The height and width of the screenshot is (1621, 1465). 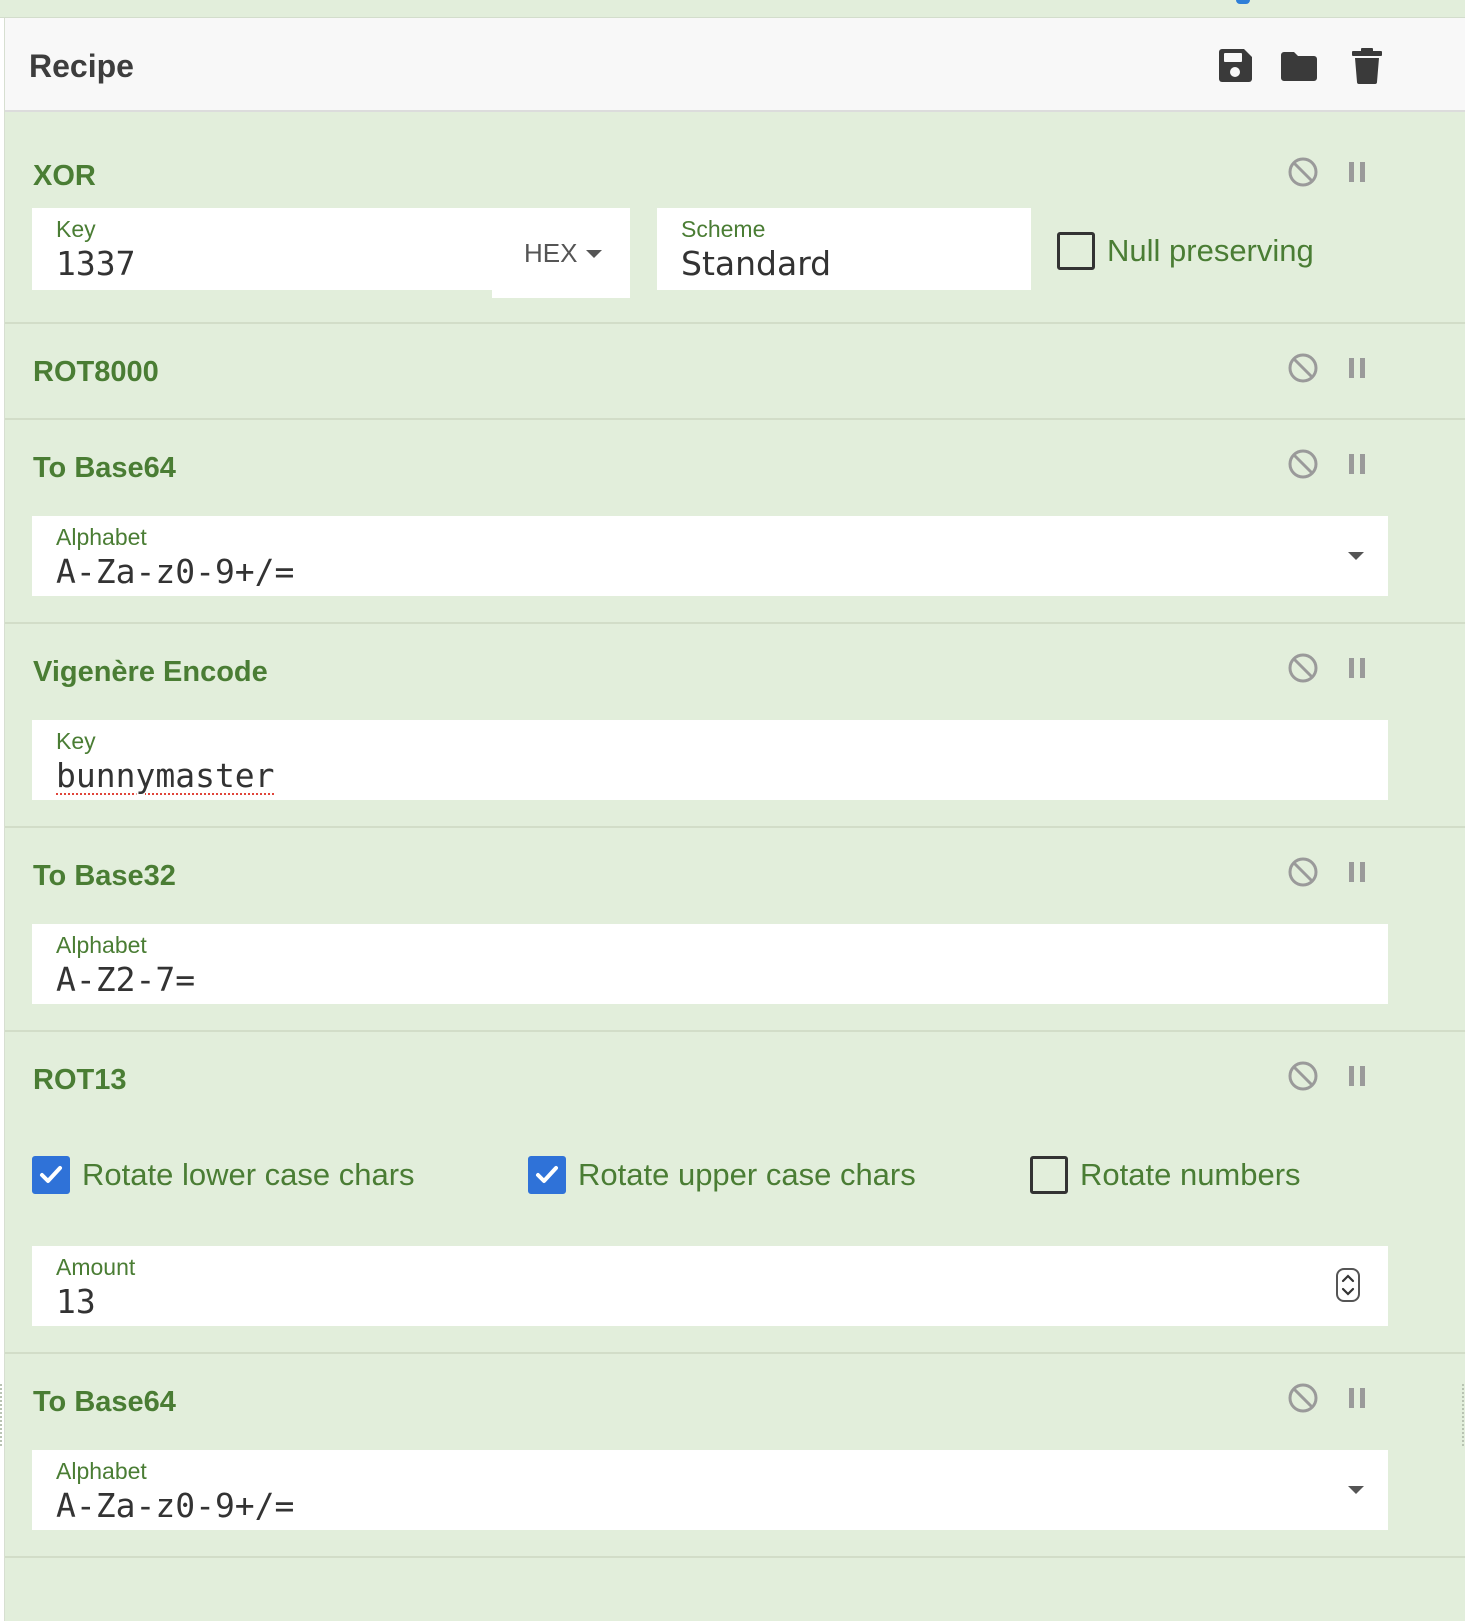 I want to click on rotate-upper-checkbox: Rotate upper case chars, so click(x=722, y=1175).